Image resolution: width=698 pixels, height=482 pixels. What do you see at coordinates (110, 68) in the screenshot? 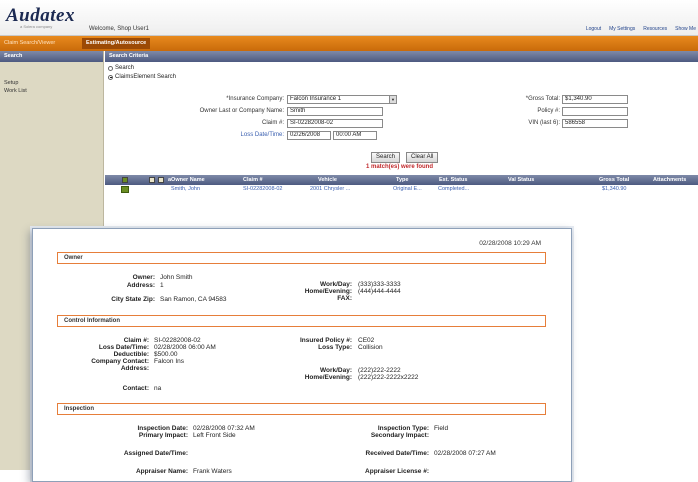
I see `radio-search` at bounding box center [110, 68].